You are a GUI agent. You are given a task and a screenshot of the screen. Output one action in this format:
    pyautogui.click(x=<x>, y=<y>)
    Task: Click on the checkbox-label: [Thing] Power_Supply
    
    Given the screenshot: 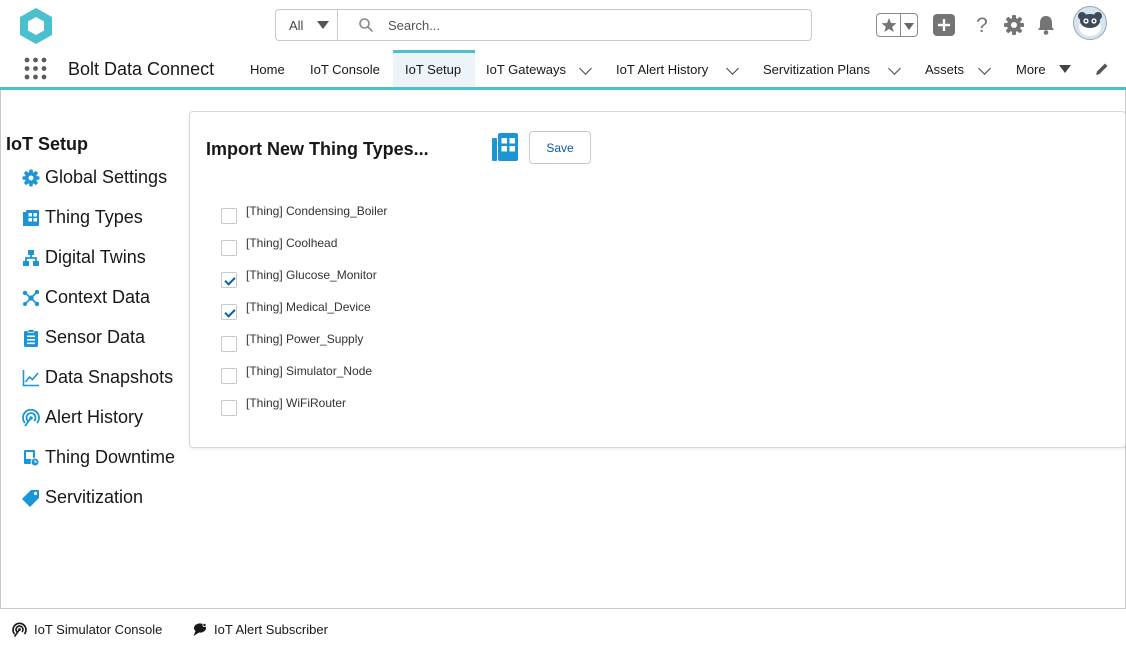 What is the action you would take?
    pyautogui.click(x=305, y=339)
    